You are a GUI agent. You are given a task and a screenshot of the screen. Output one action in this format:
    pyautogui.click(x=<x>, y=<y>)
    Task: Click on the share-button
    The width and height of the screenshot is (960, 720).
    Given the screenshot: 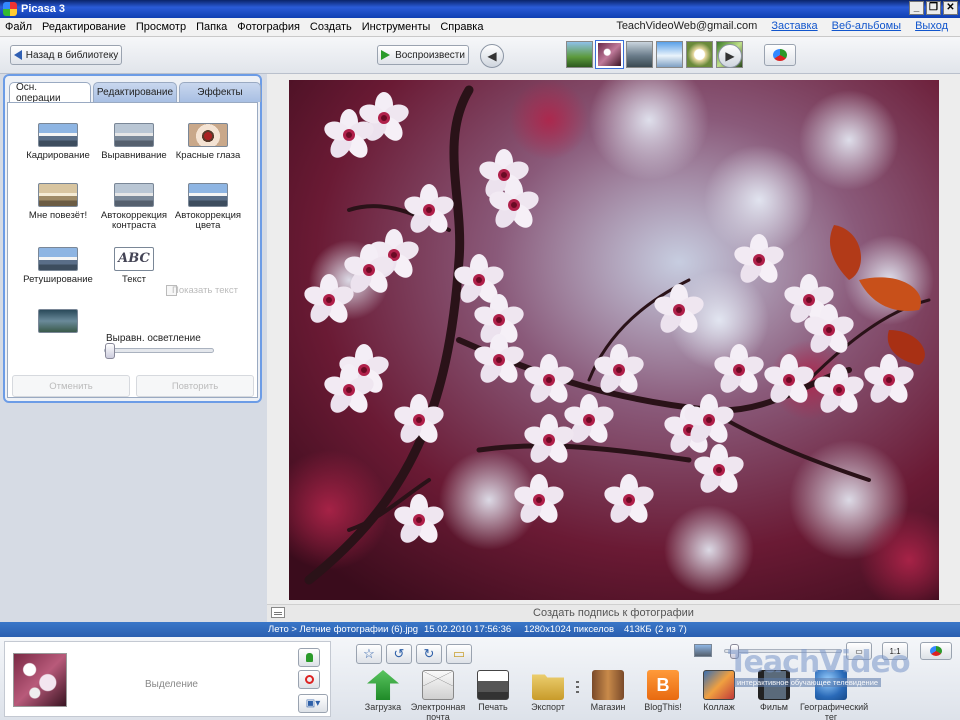 What is the action you would take?
    pyautogui.click(x=780, y=55)
    